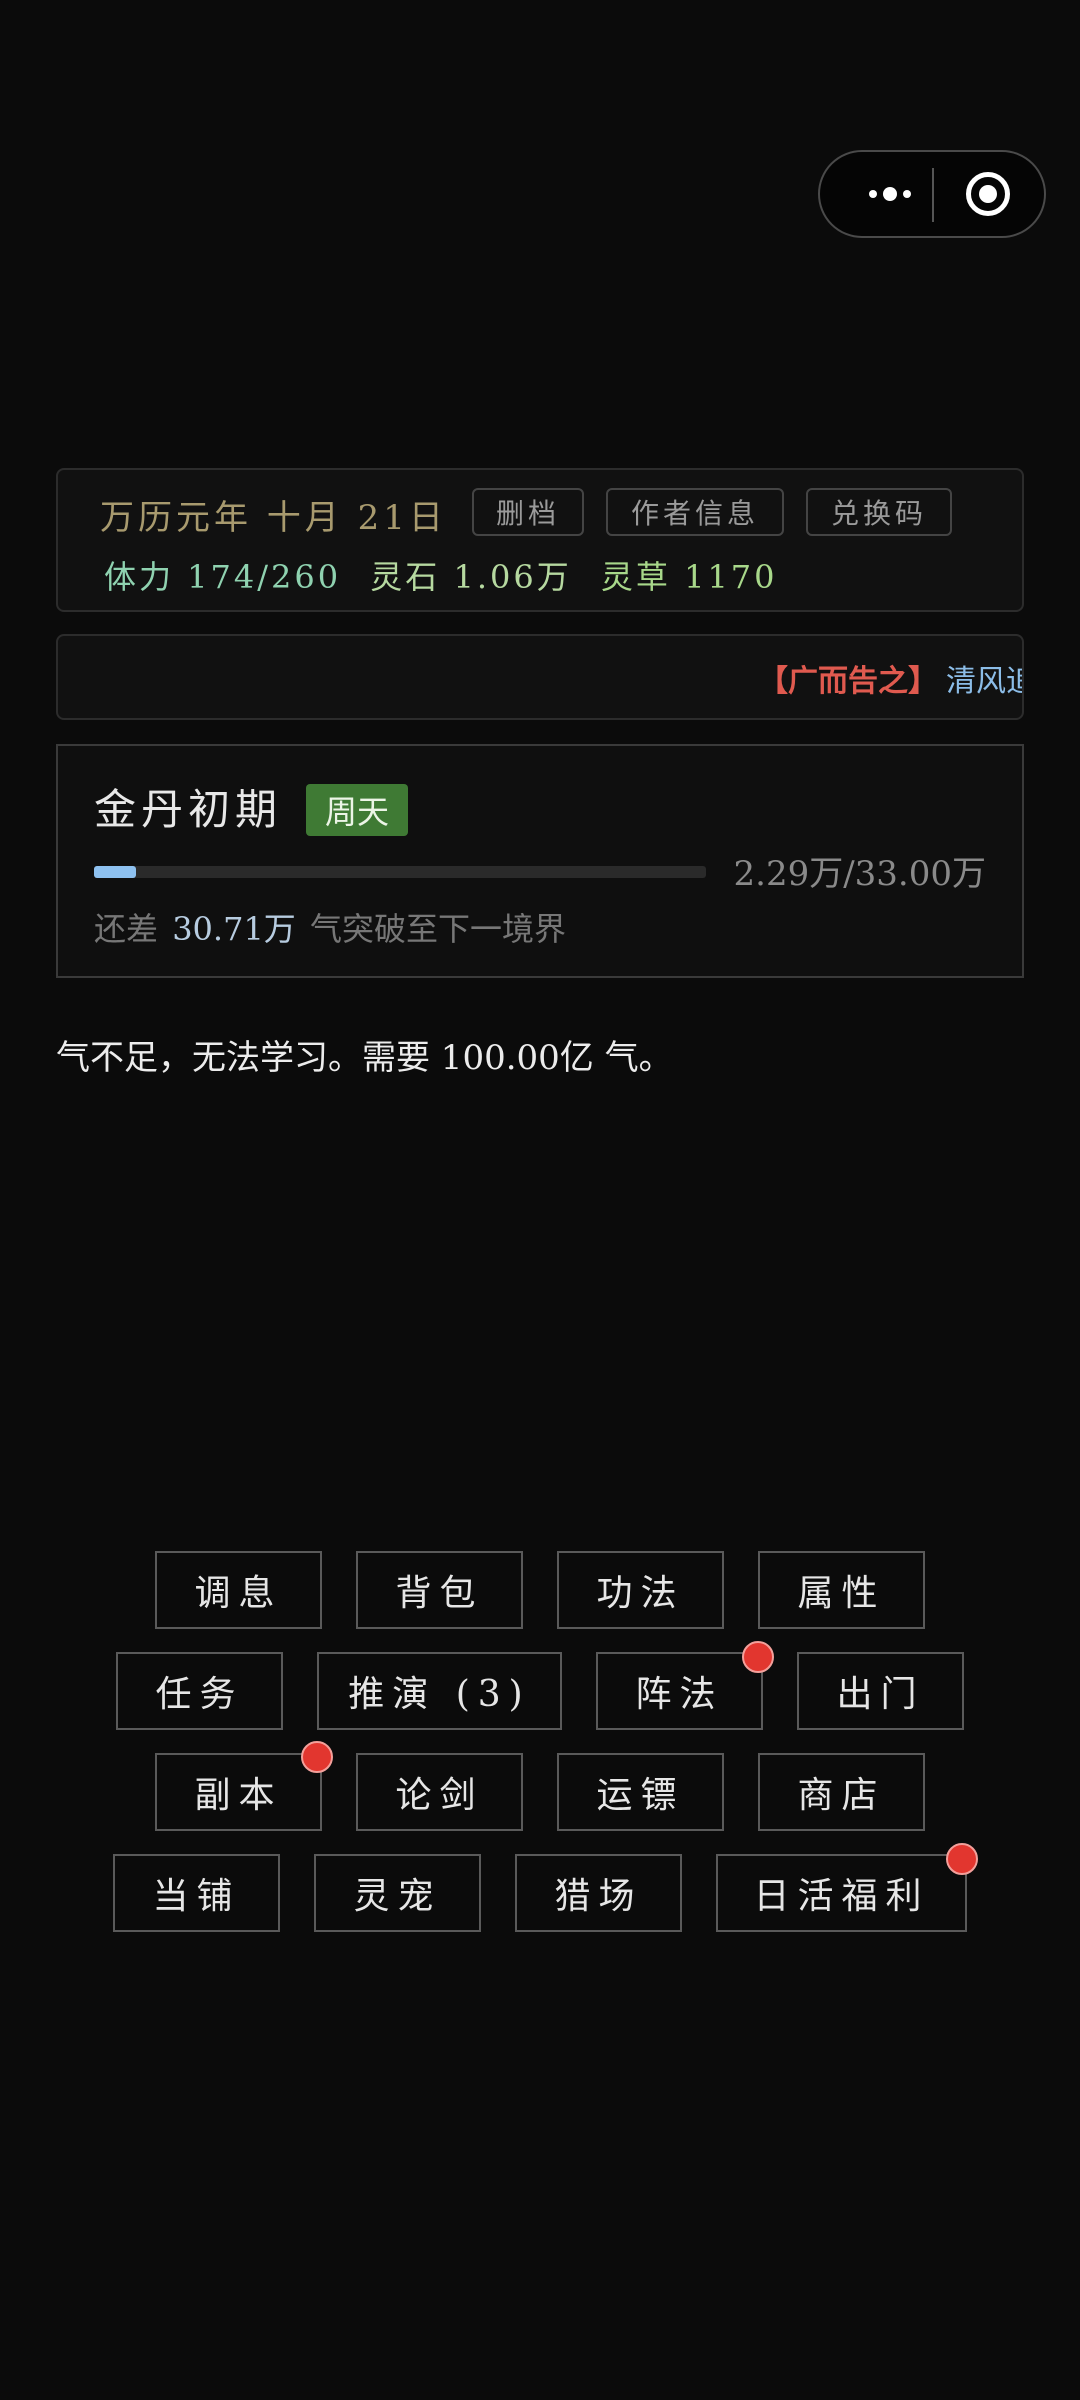 The width and height of the screenshot is (1080, 2400). What do you see at coordinates (860, 874) in the screenshot?
I see `cultivation-progress-text: 2.29万/33.00万` at bounding box center [860, 874].